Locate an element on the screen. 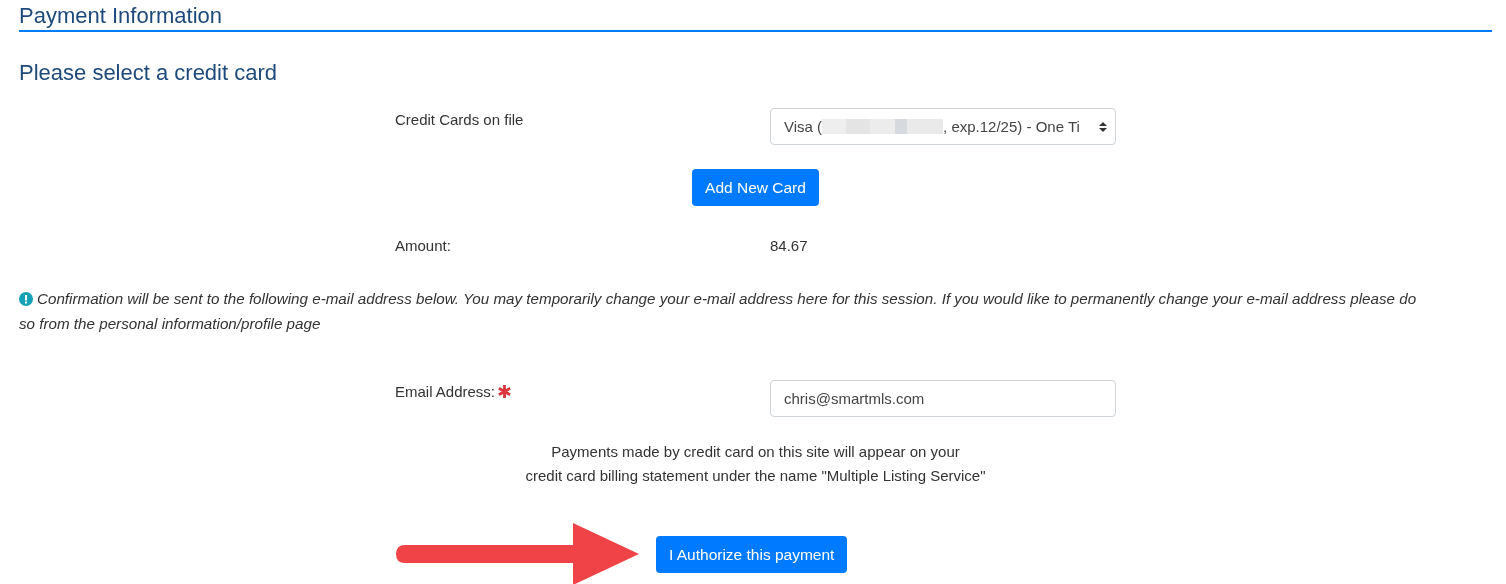 This screenshot has width=1506, height=584. field-label: Email Address: is located at coordinates (445, 391).